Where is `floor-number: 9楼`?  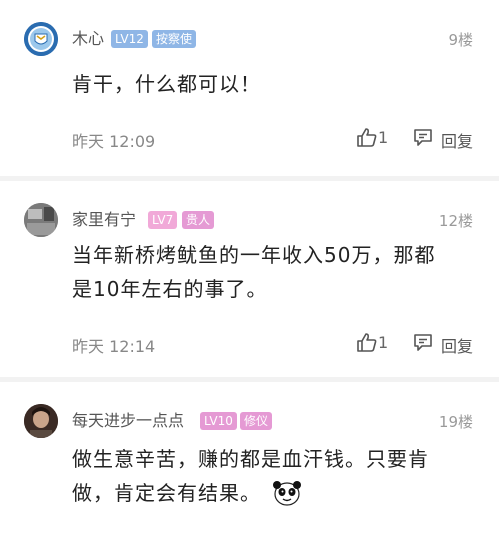 floor-number: 9楼 is located at coordinates (460, 40).